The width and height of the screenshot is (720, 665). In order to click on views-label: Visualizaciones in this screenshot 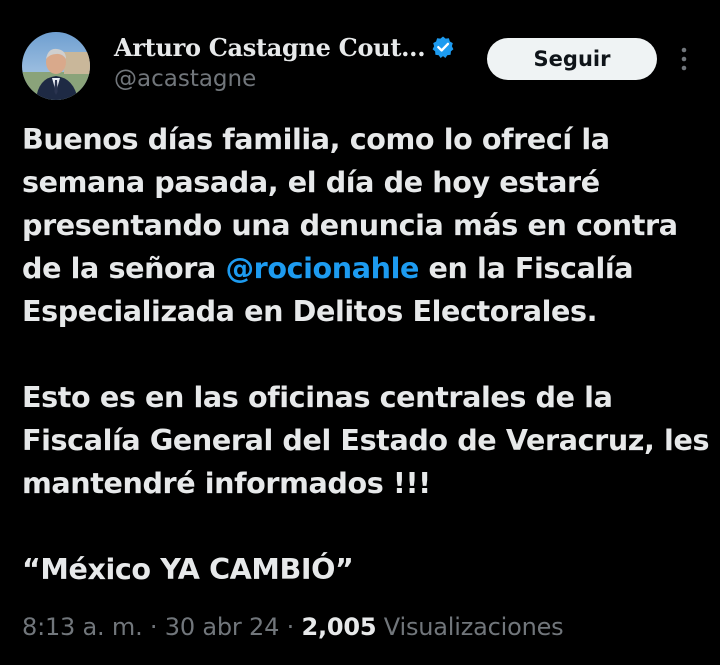, I will do `click(470, 627)`.